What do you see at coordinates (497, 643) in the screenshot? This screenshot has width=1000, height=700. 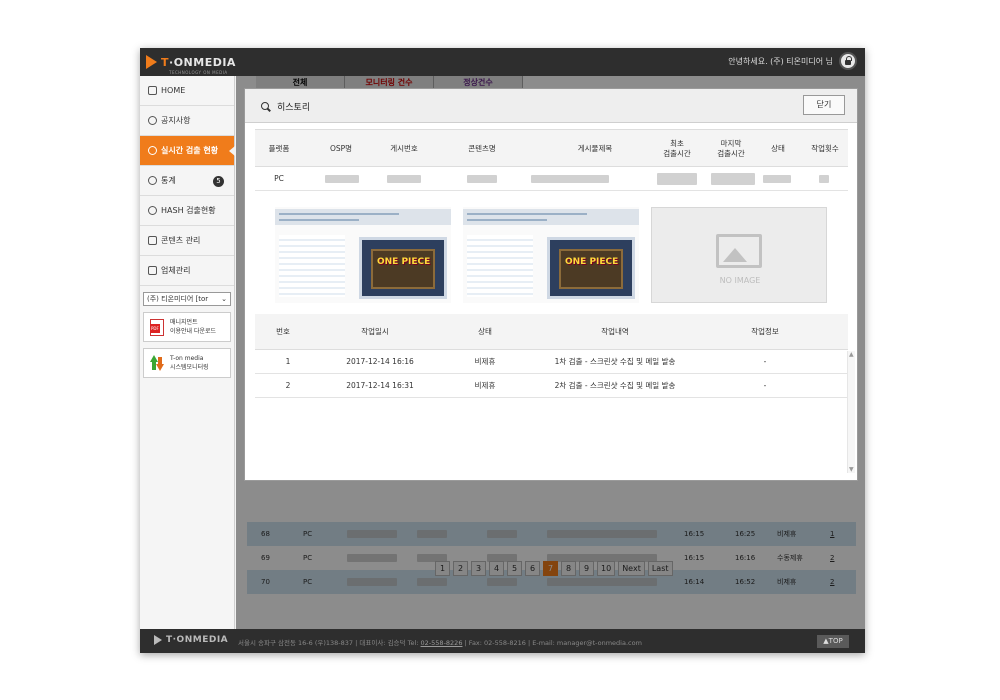 I see `footer-fax: Fax: 02-558-8216` at bounding box center [497, 643].